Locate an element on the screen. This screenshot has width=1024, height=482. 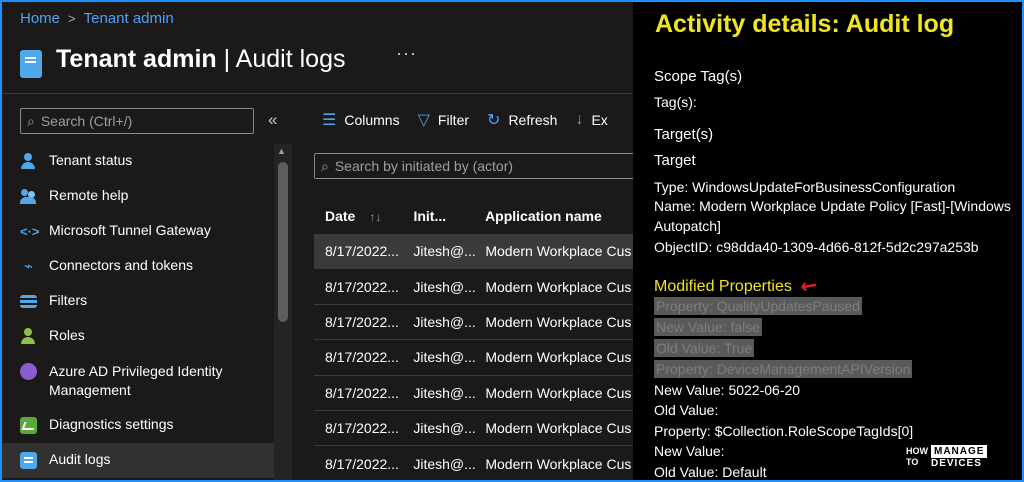
export-label: Ex is located at coordinates (599, 120).